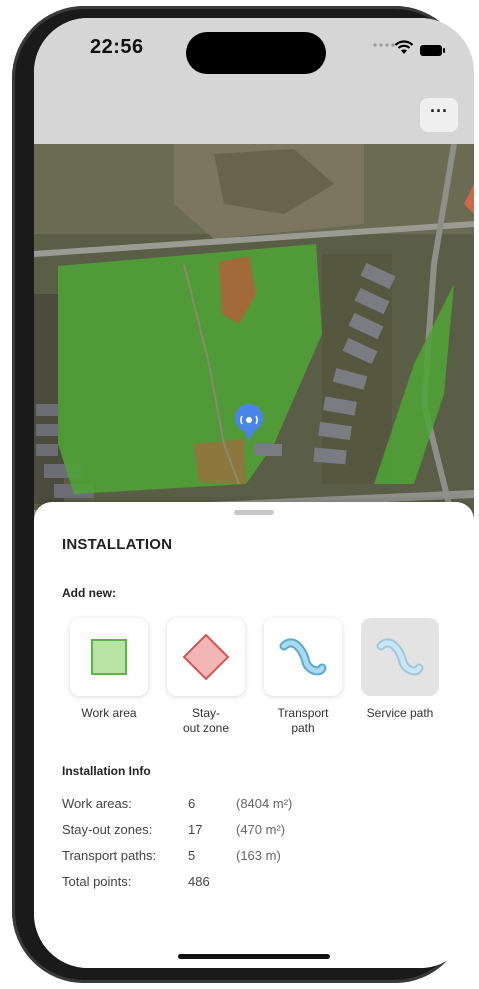  Describe the element at coordinates (89, 593) in the screenshot. I see `add-new-label: Add new:` at that location.